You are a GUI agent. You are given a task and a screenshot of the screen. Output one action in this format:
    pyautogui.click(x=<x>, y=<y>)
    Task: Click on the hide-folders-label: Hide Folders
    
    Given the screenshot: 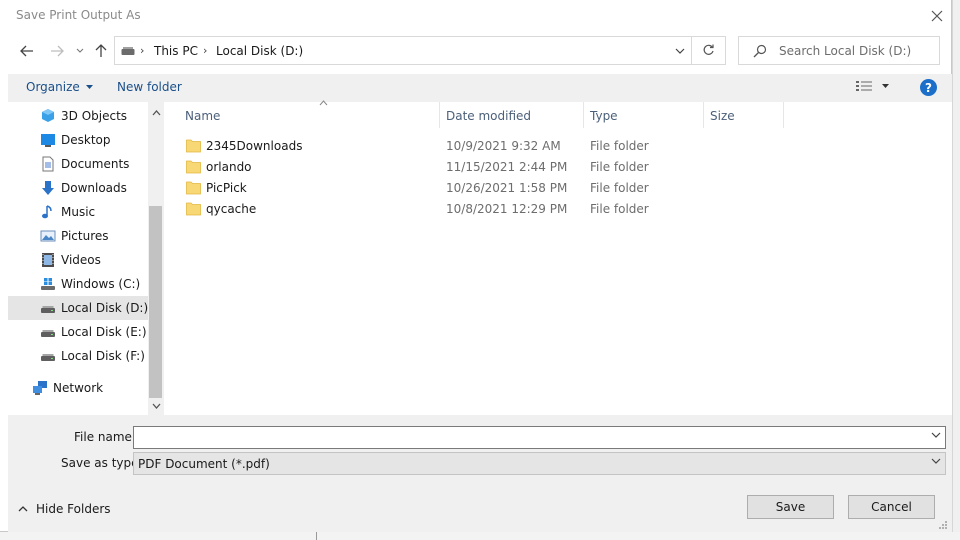 What is the action you would take?
    pyautogui.click(x=73, y=509)
    